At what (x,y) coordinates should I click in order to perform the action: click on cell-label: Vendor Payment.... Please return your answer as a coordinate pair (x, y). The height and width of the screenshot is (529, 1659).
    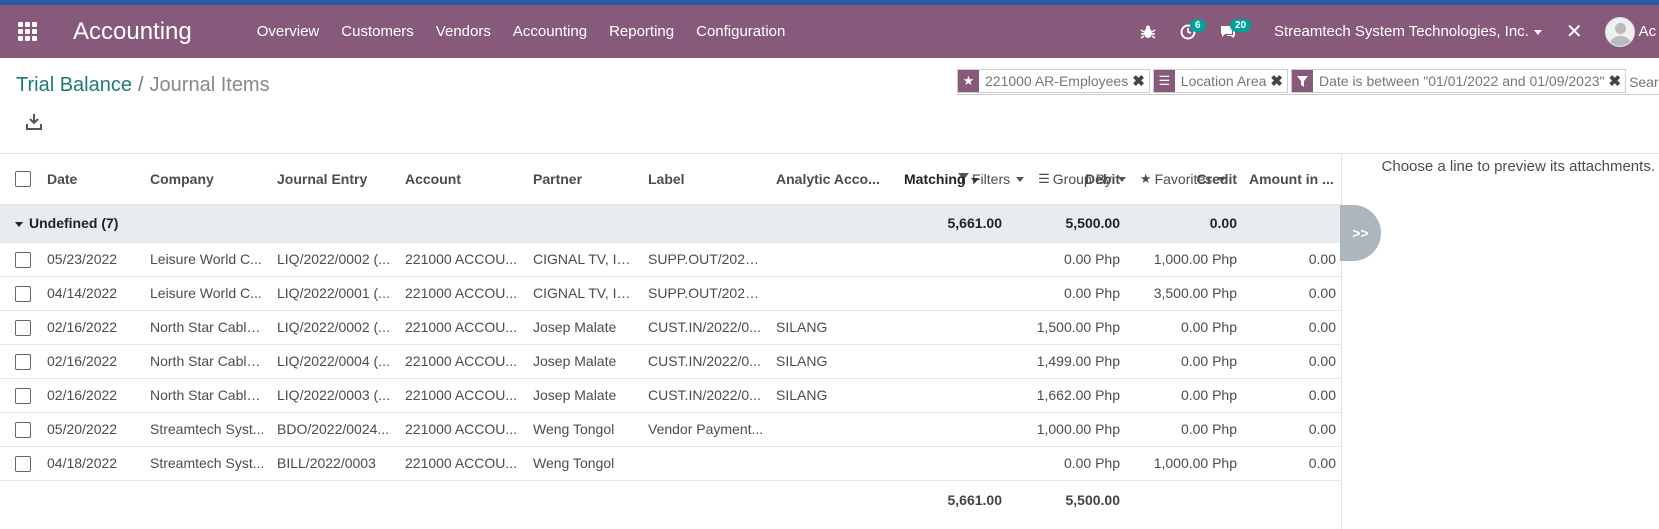
    Looking at the image, I should click on (706, 429).